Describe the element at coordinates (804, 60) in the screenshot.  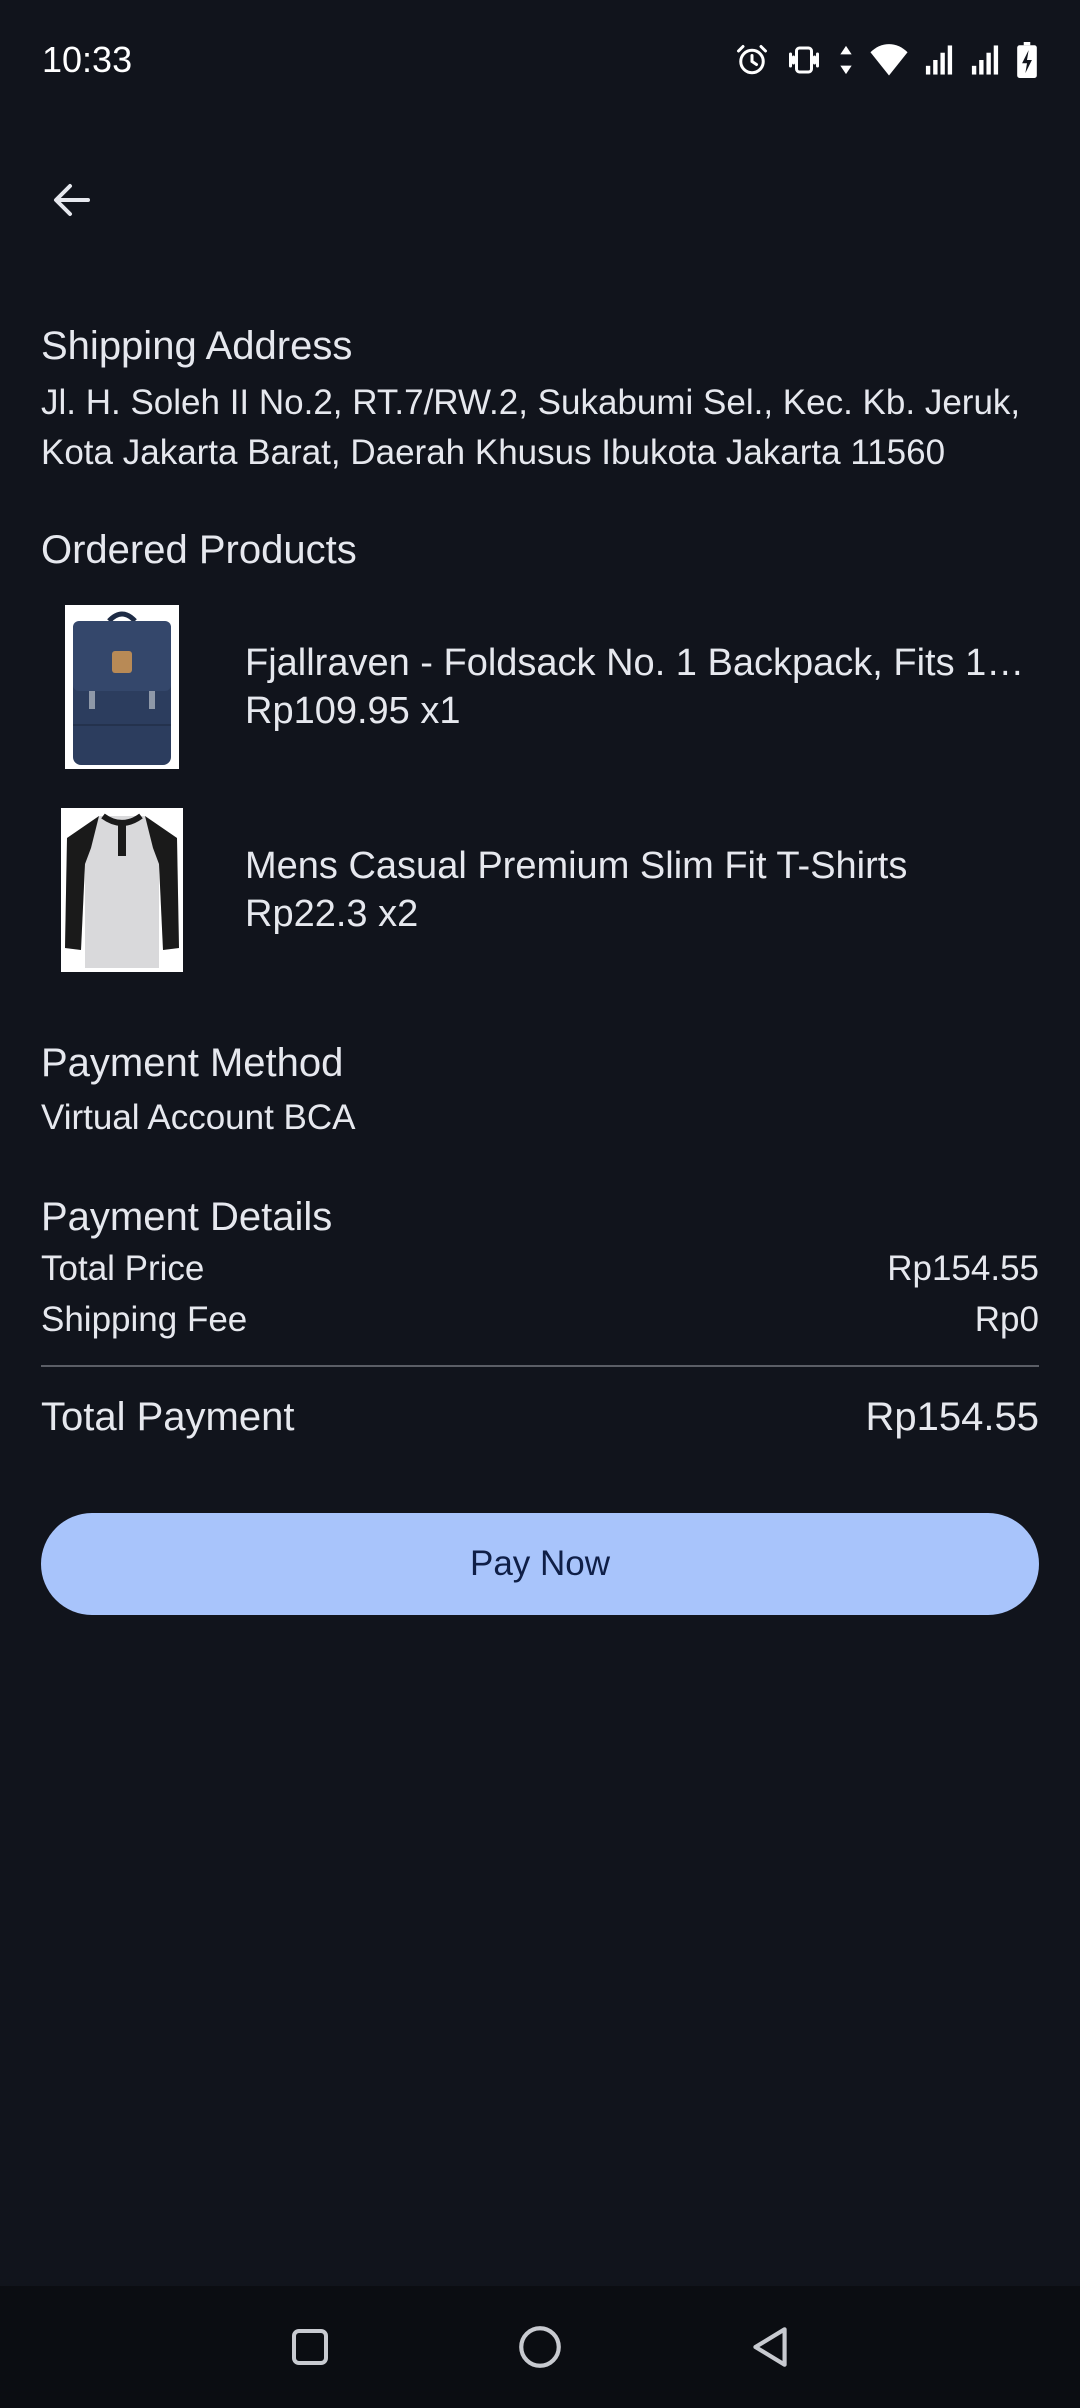
I see `vibrate-icon` at that location.